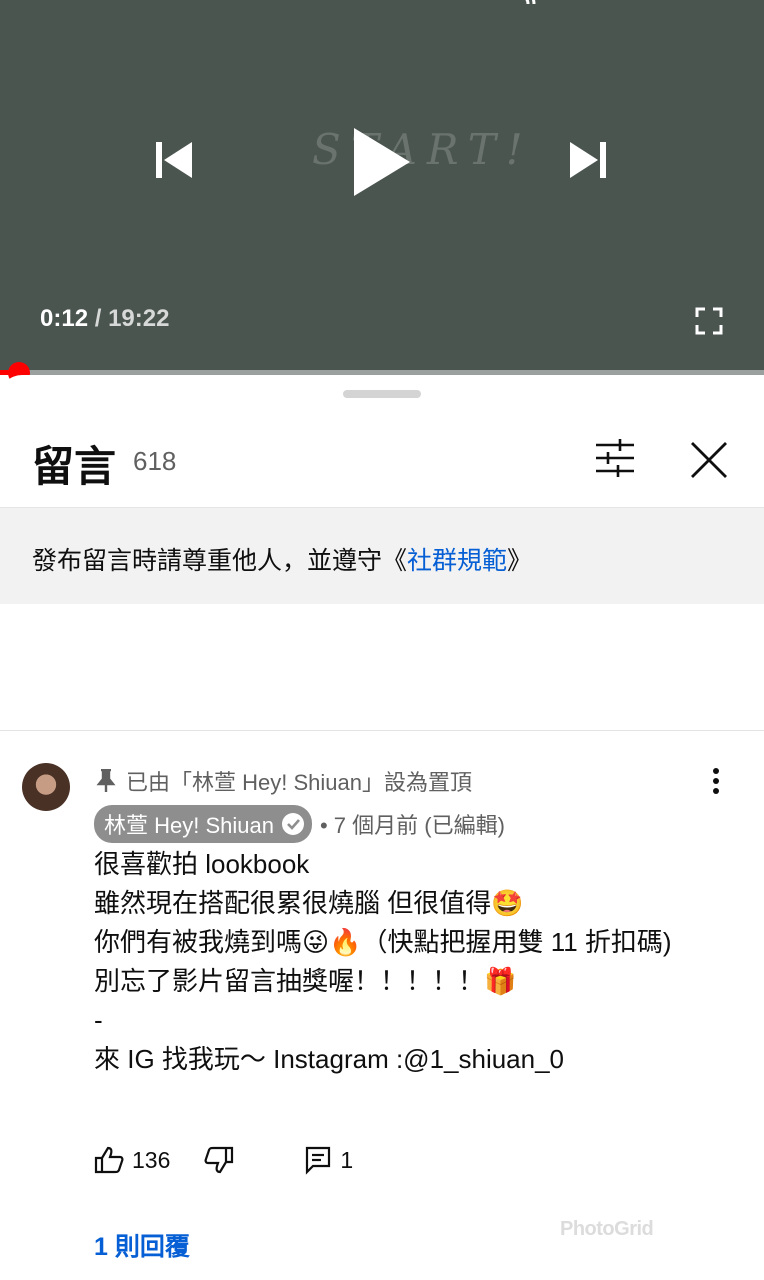  I want to click on guidelines-text: 發布留言時請尊重他人，並遵守《社群規範》, so click(282, 559).